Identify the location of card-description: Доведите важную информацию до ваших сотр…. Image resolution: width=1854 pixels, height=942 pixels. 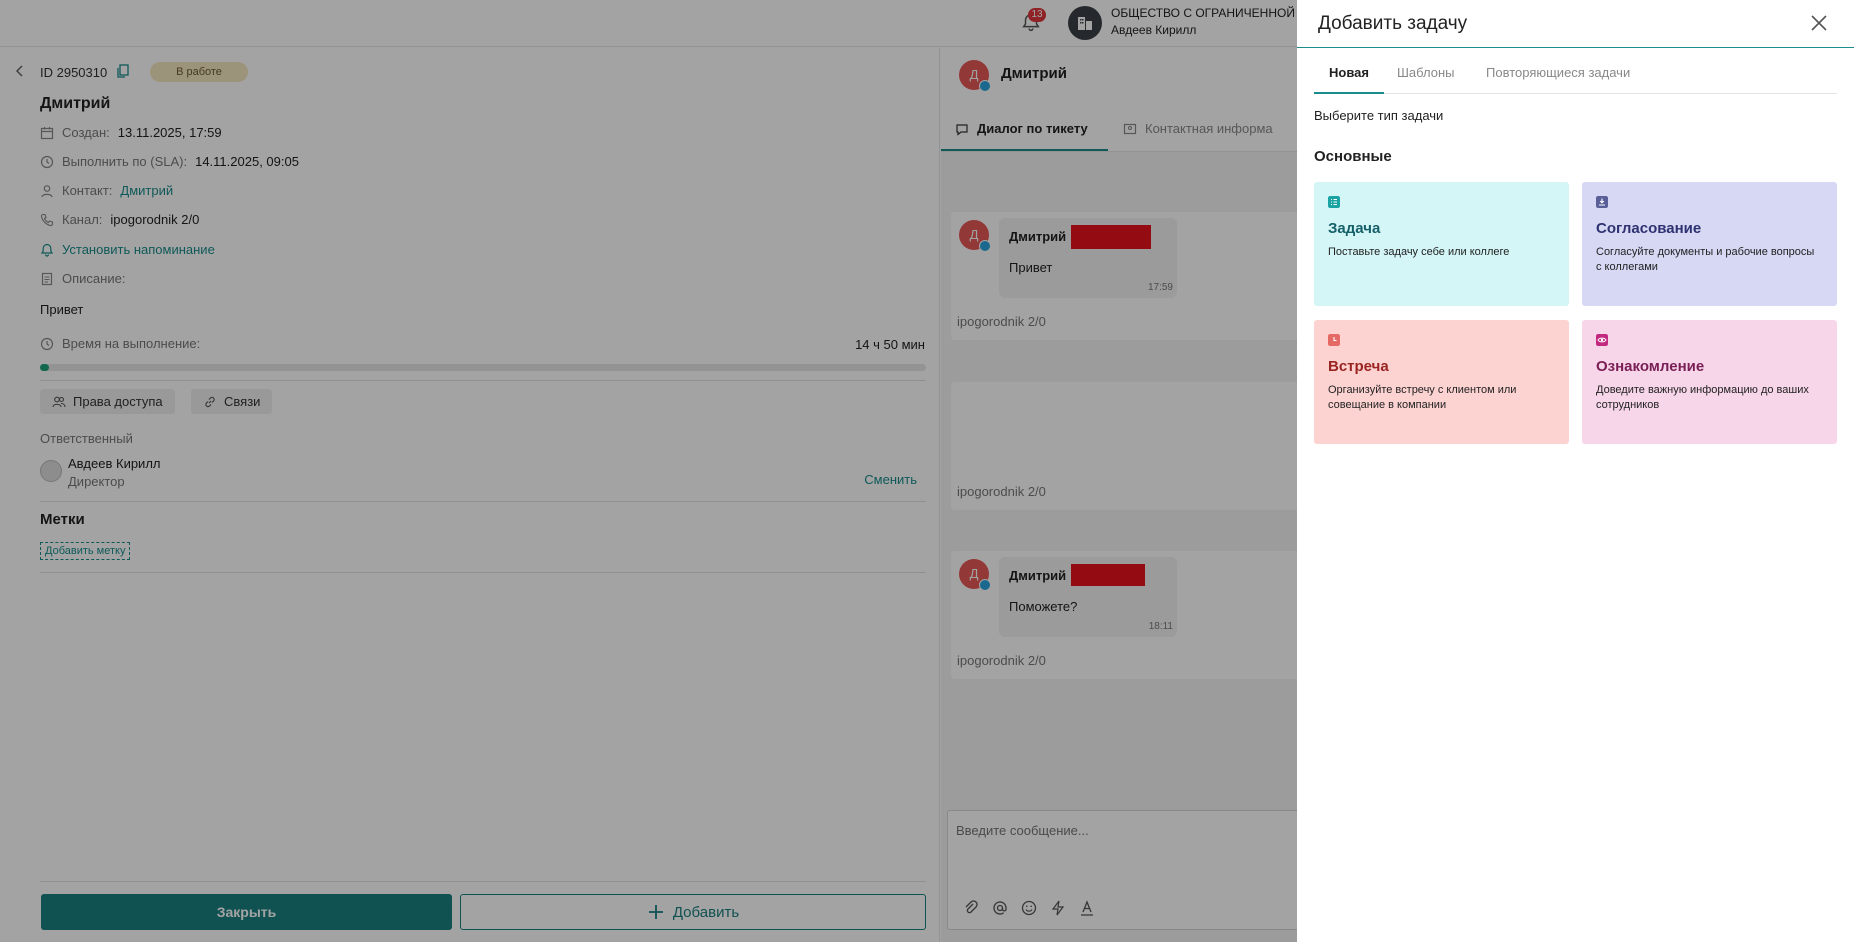
(1702, 397).